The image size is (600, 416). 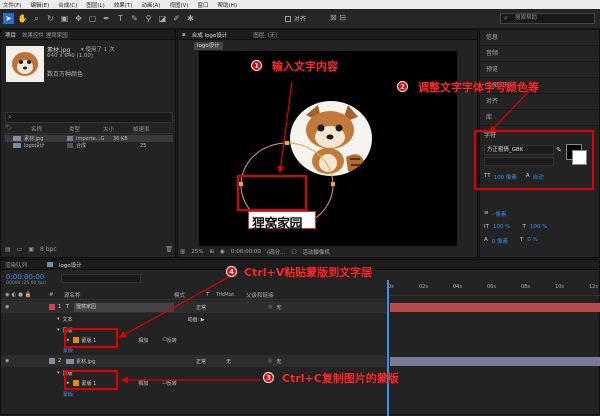 I want to click on callout-text-4: Ctrl+V粘贴蒙版到文字层, so click(x=308, y=272).